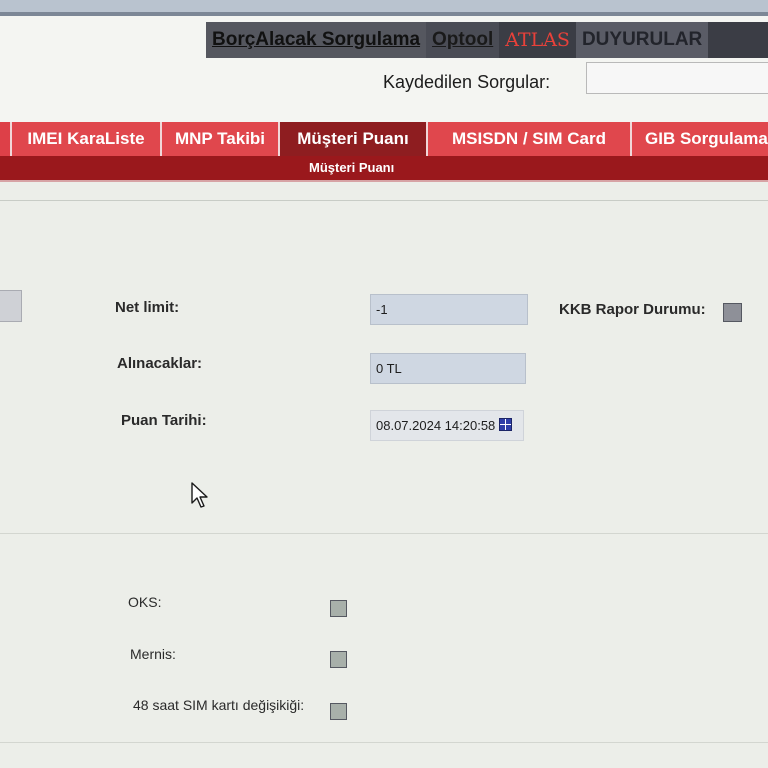 This screenshot has width=768, height=768. I want to click on oks-label: OKS:, so click(145, 602).